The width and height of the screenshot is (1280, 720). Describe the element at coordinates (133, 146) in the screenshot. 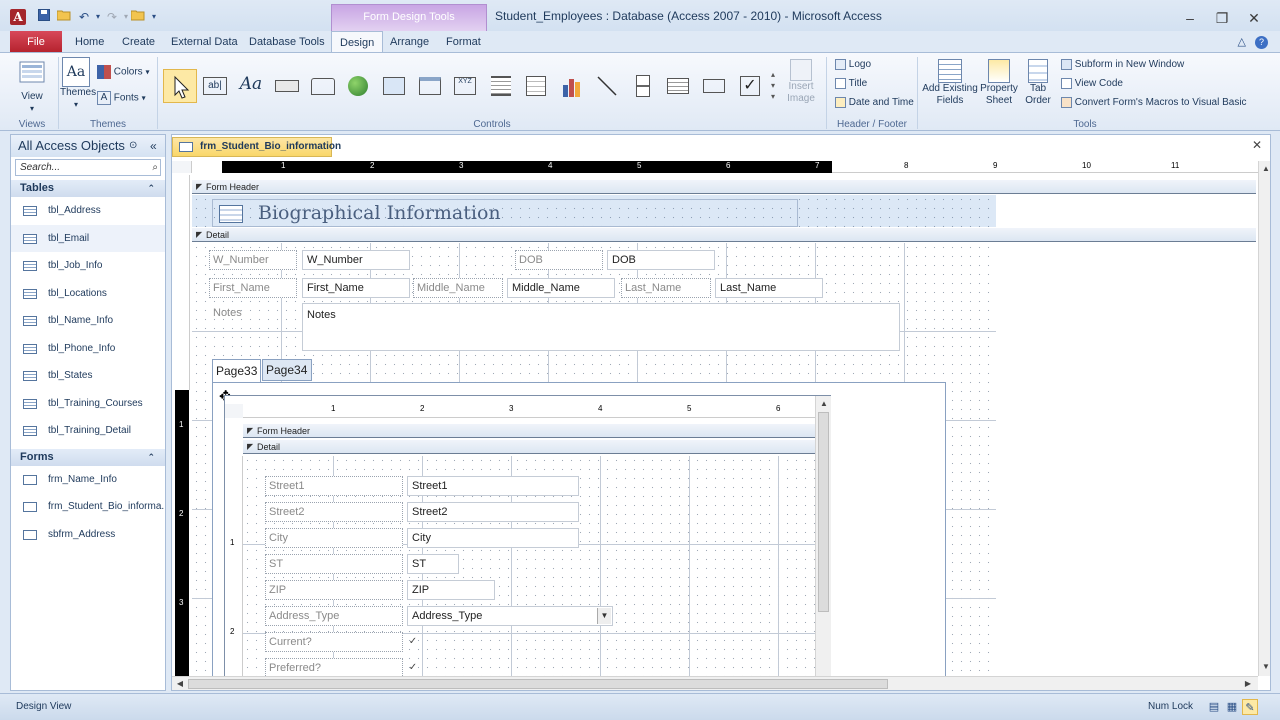

I see `nav-menu-dropdown-icon: ⊙` at that location.